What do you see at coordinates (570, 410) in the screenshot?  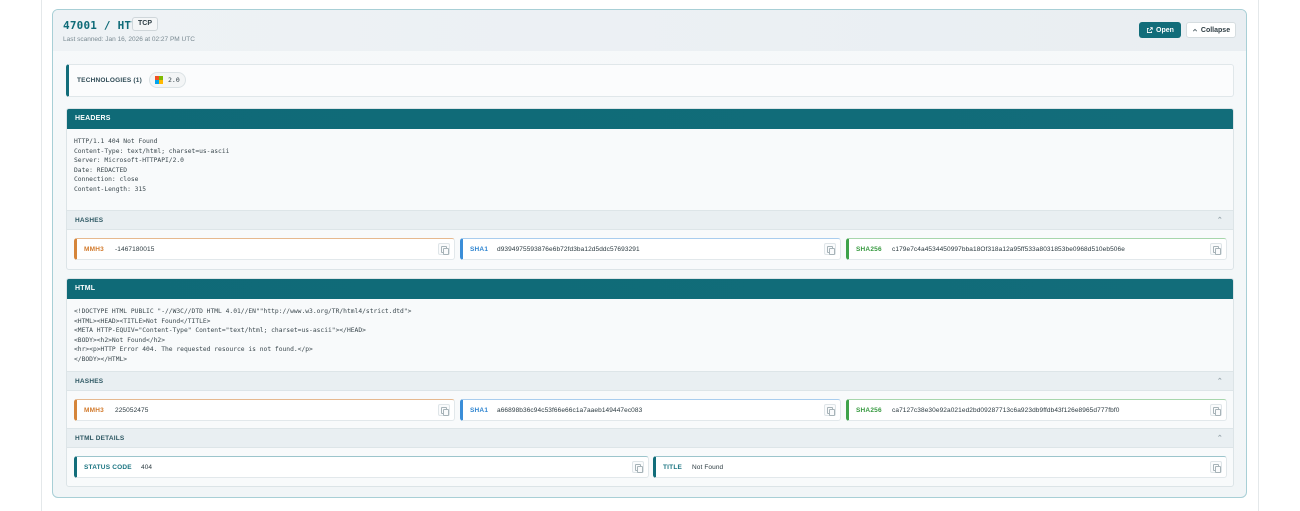 I see `sha1-value: a66898b36c94c53f66e66c1a7aaeb149447ec083` at bounding box center [570, 410].